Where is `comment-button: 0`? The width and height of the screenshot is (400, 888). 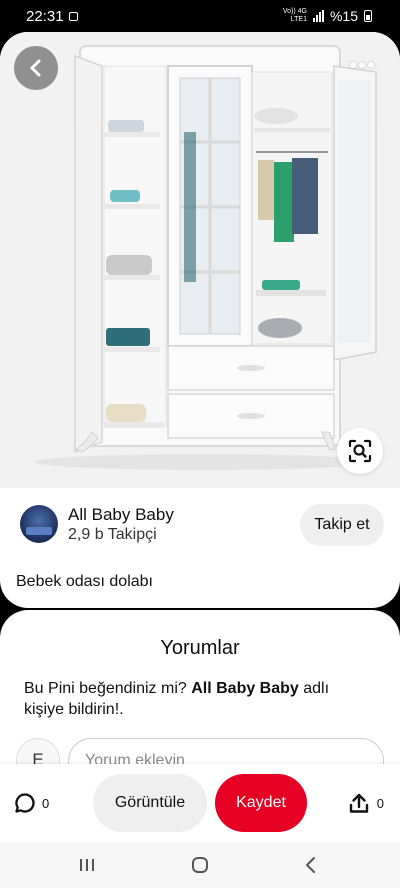
comment-button: 0 is located at coordinates (31, 803).